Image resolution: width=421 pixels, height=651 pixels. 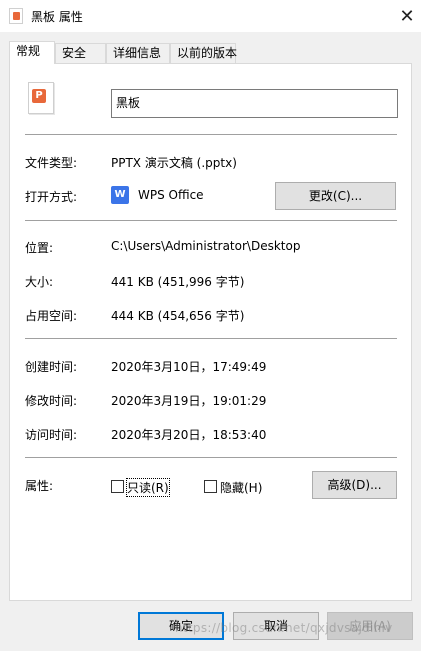 What do you see at coordinates (178, 282) in the screenshot?
I see `size-value: 441 KB (451,996 字节)` at bounding box center [178, 282].